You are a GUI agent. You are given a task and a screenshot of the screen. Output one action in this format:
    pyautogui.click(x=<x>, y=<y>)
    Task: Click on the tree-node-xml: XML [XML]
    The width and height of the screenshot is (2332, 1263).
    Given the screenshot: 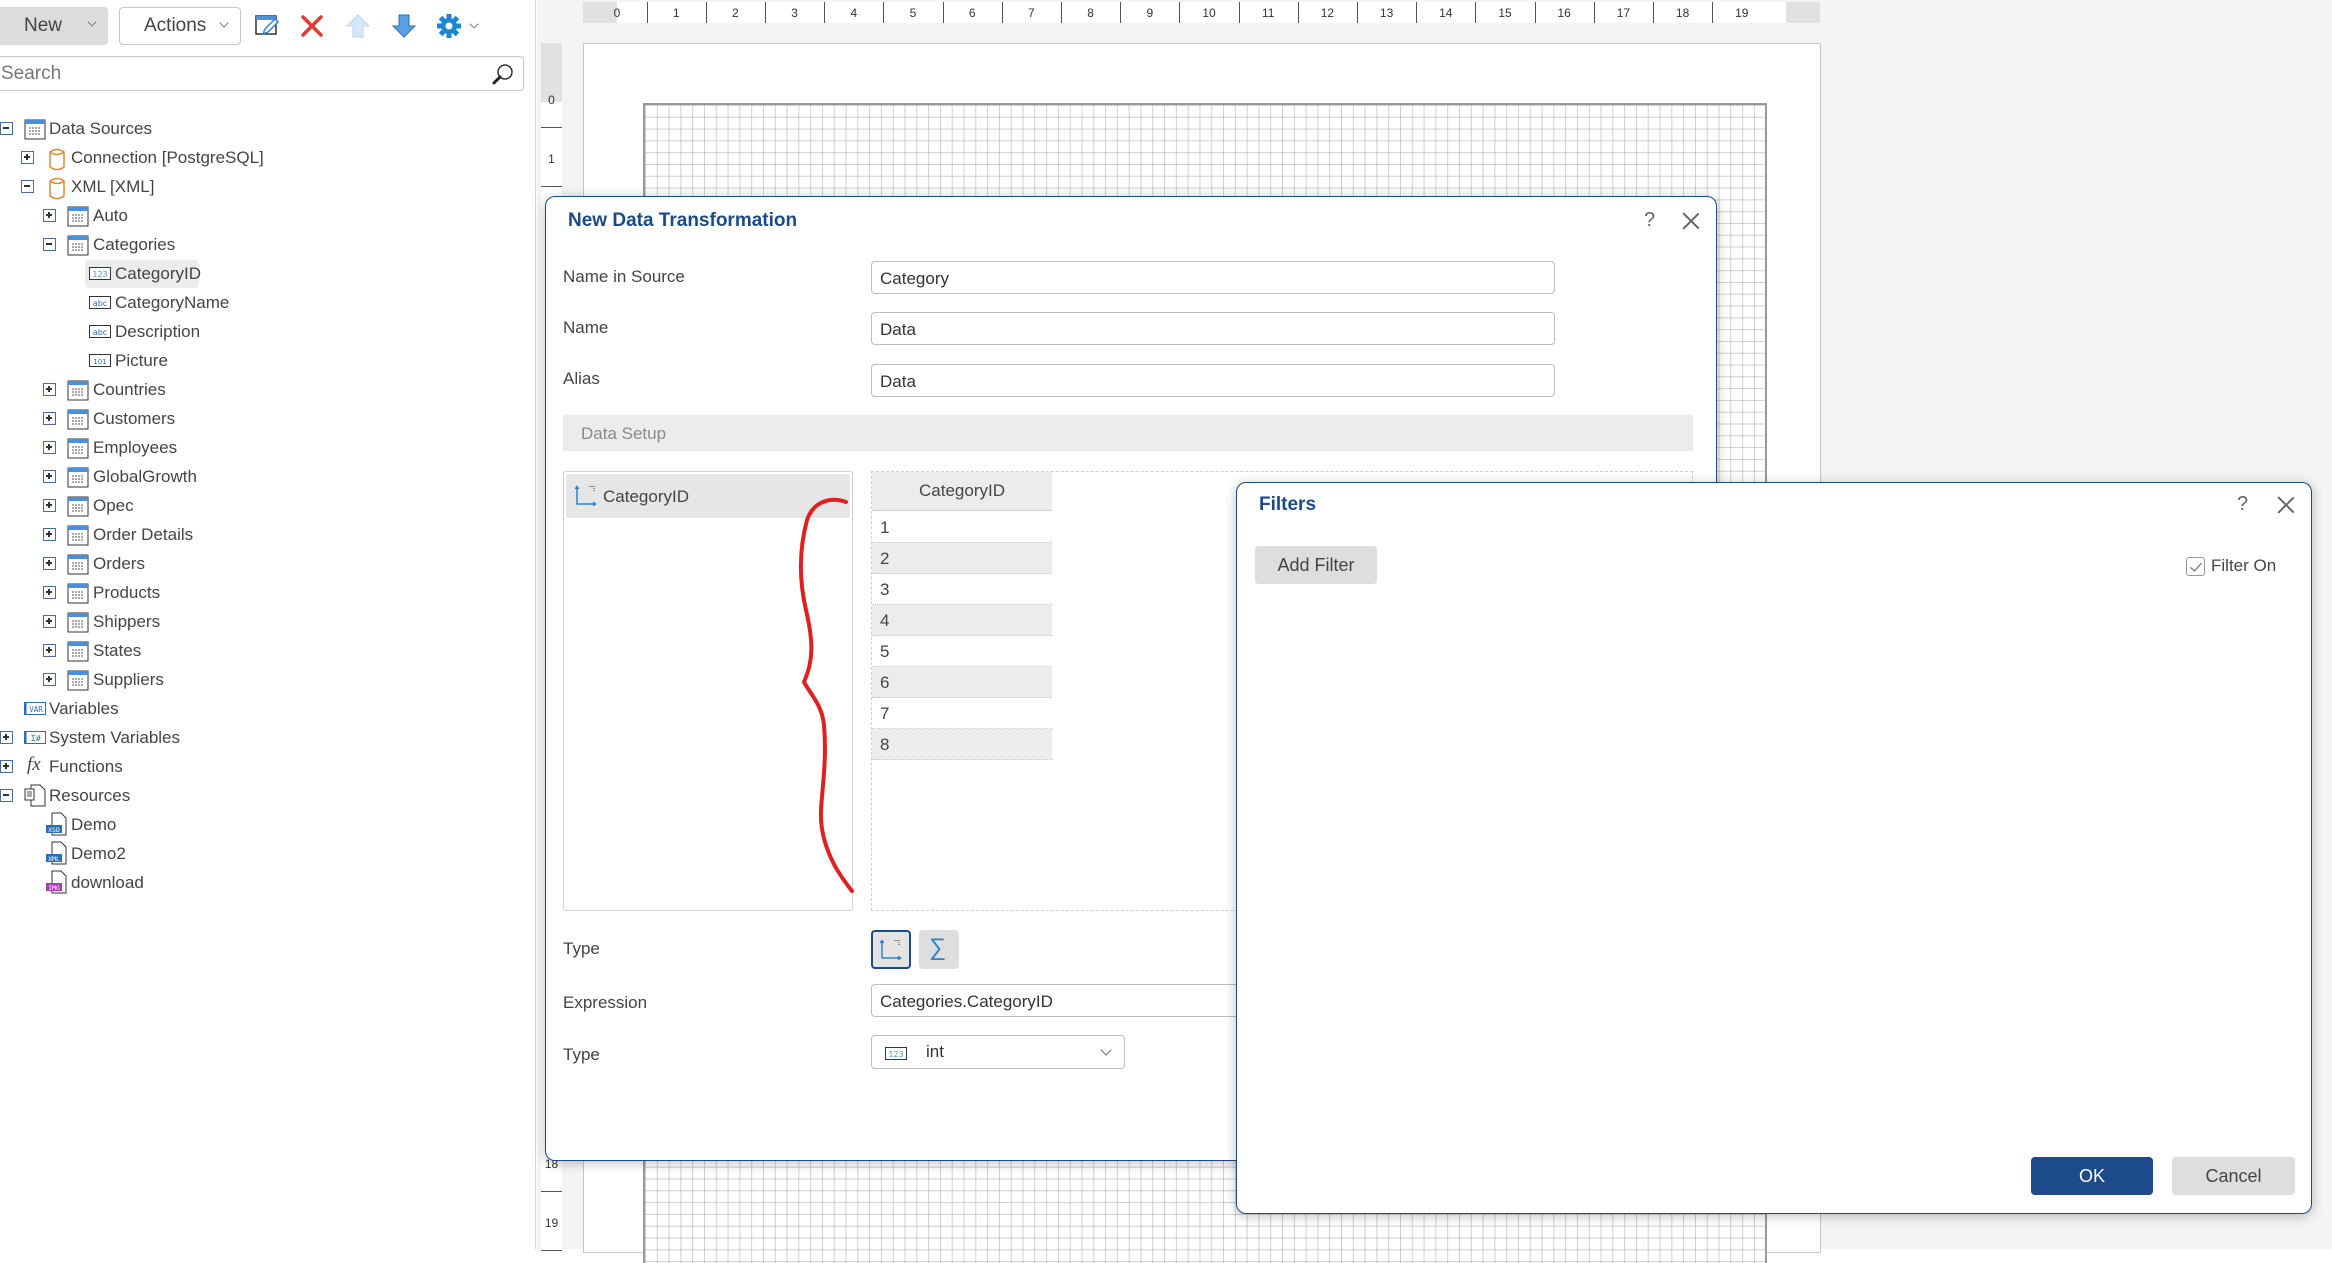 What is the action you would take?
    pyautogui.click(x=268, y=186)
    